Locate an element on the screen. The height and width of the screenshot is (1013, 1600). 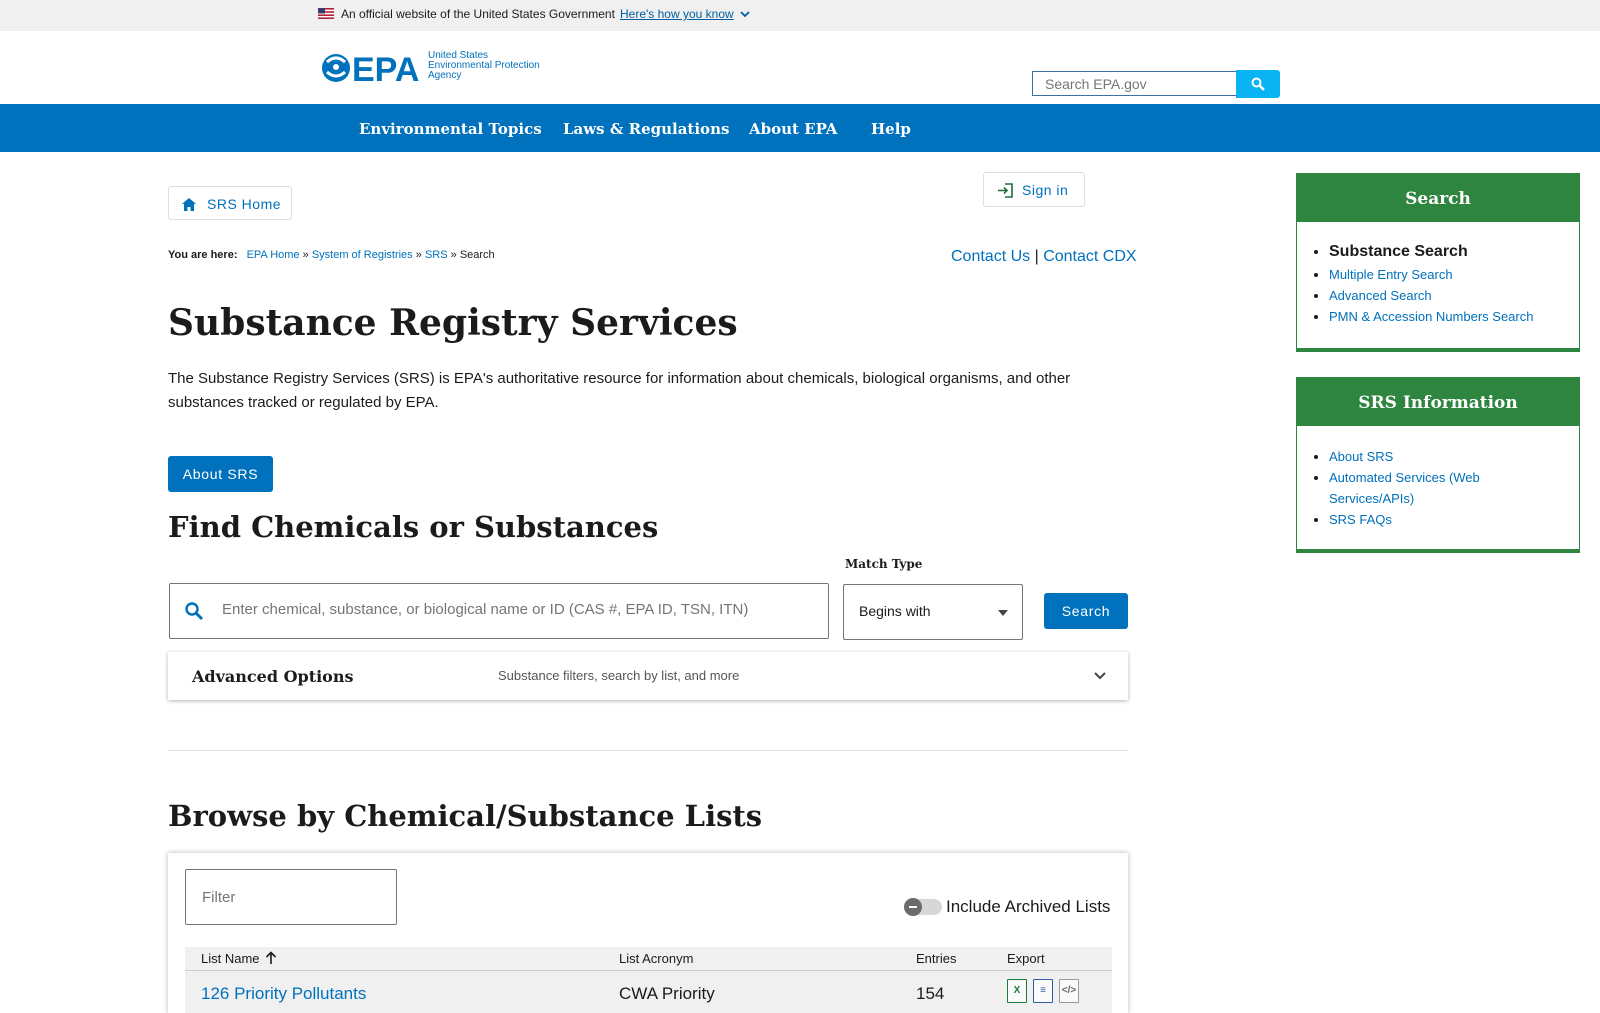
list-name-link: 126 Priority Pollutants is located at coordinates (283, 993).